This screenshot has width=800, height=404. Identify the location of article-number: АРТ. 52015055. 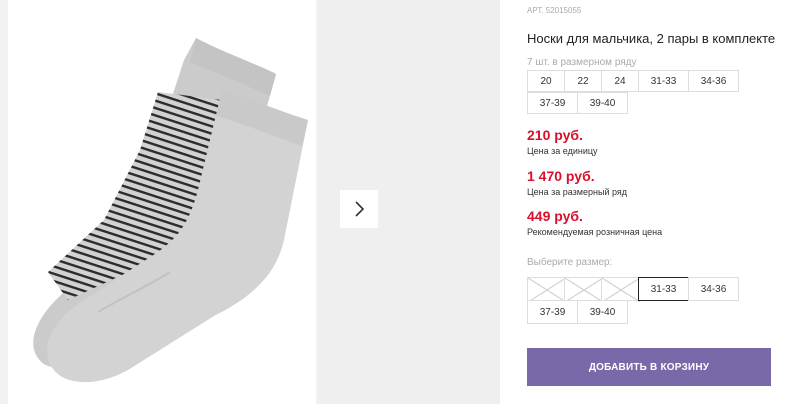
(554, 10).